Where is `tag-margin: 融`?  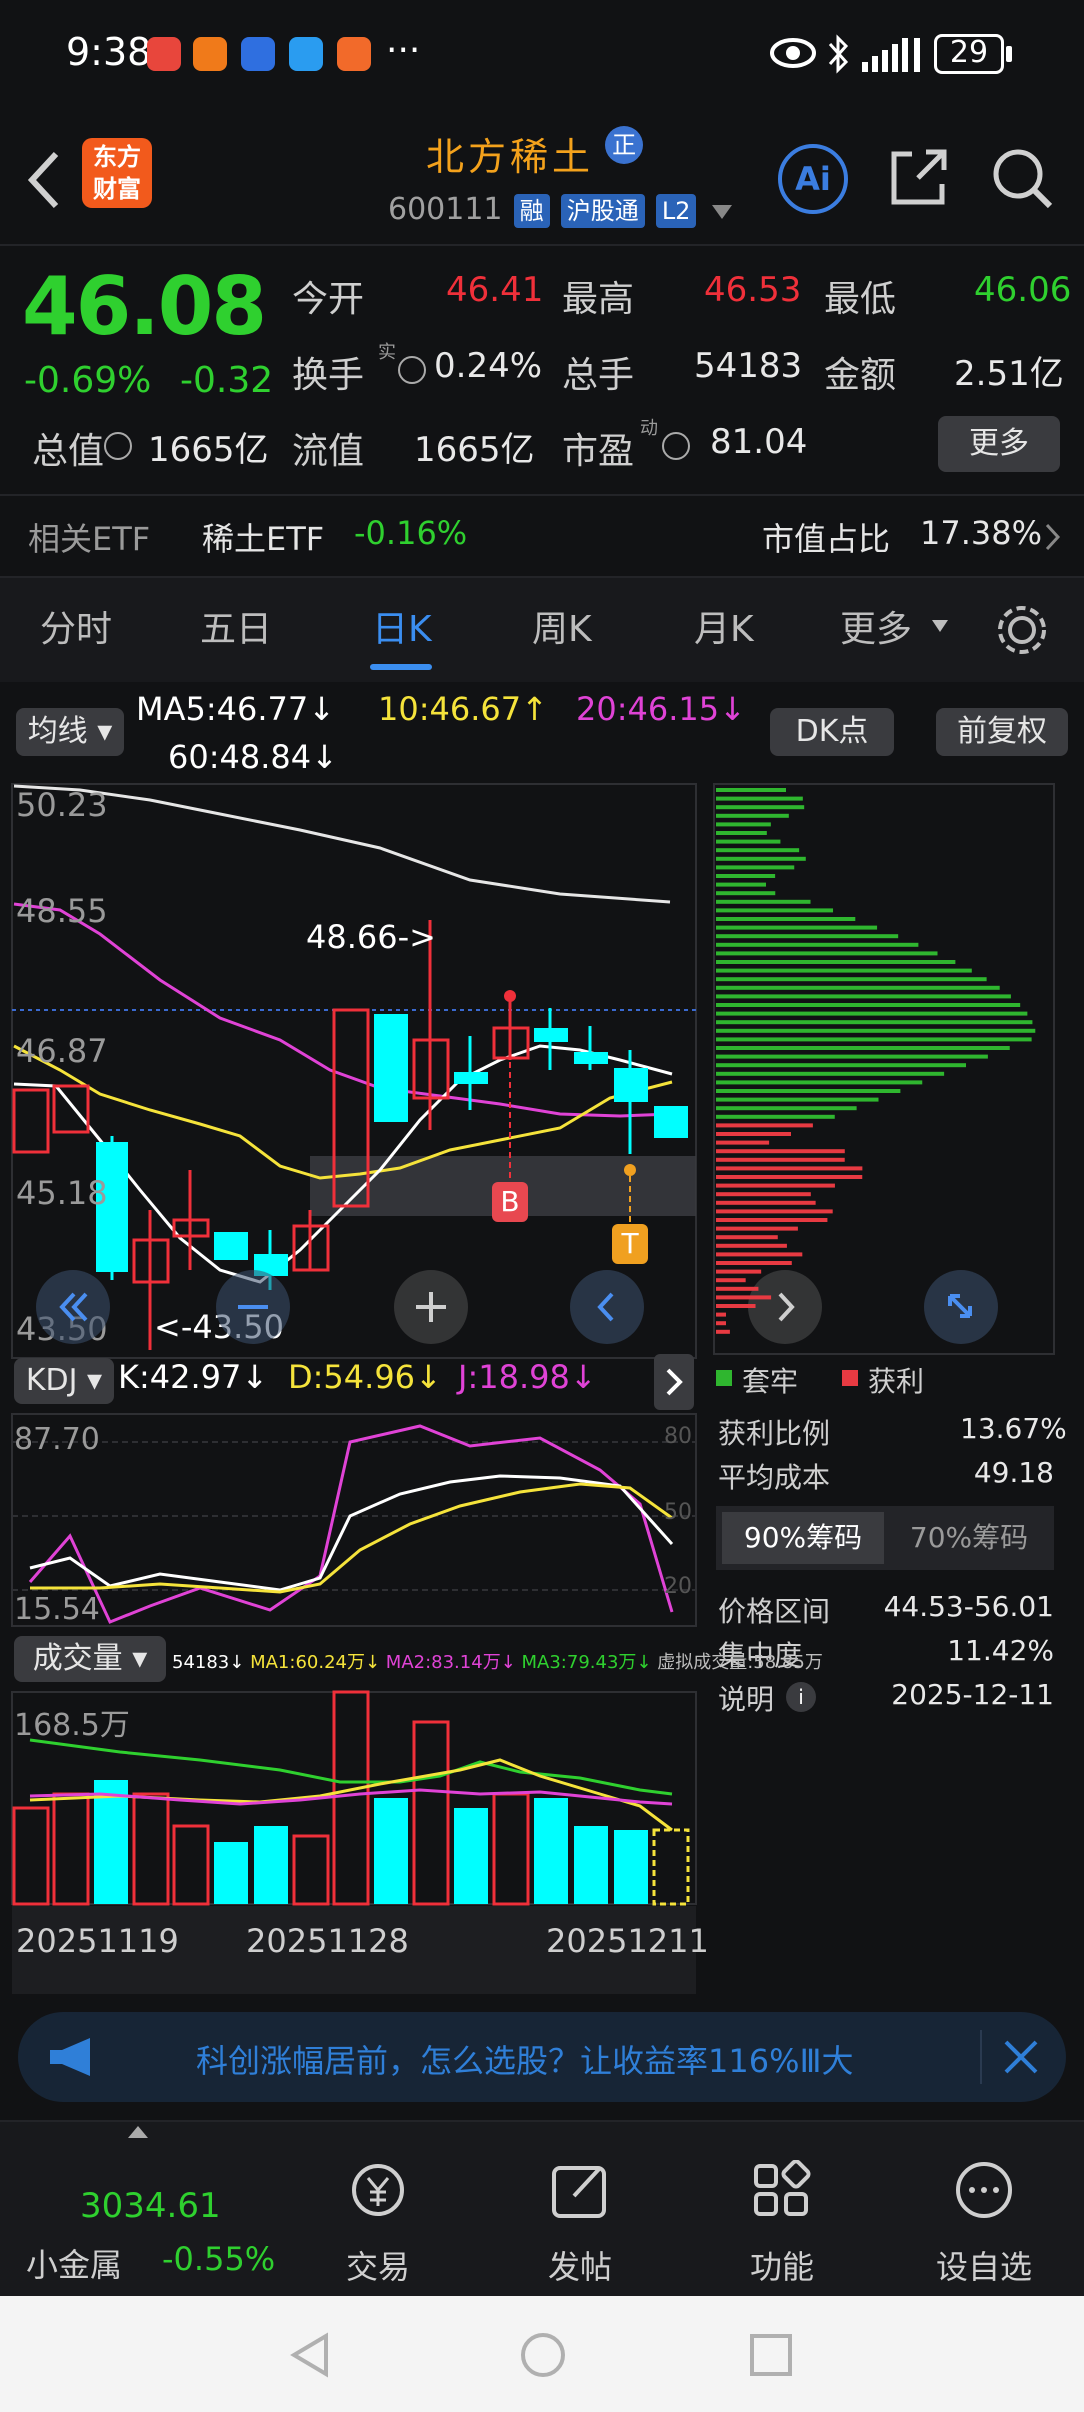
tag-margin: 融 is located at coordinates (531, 211).